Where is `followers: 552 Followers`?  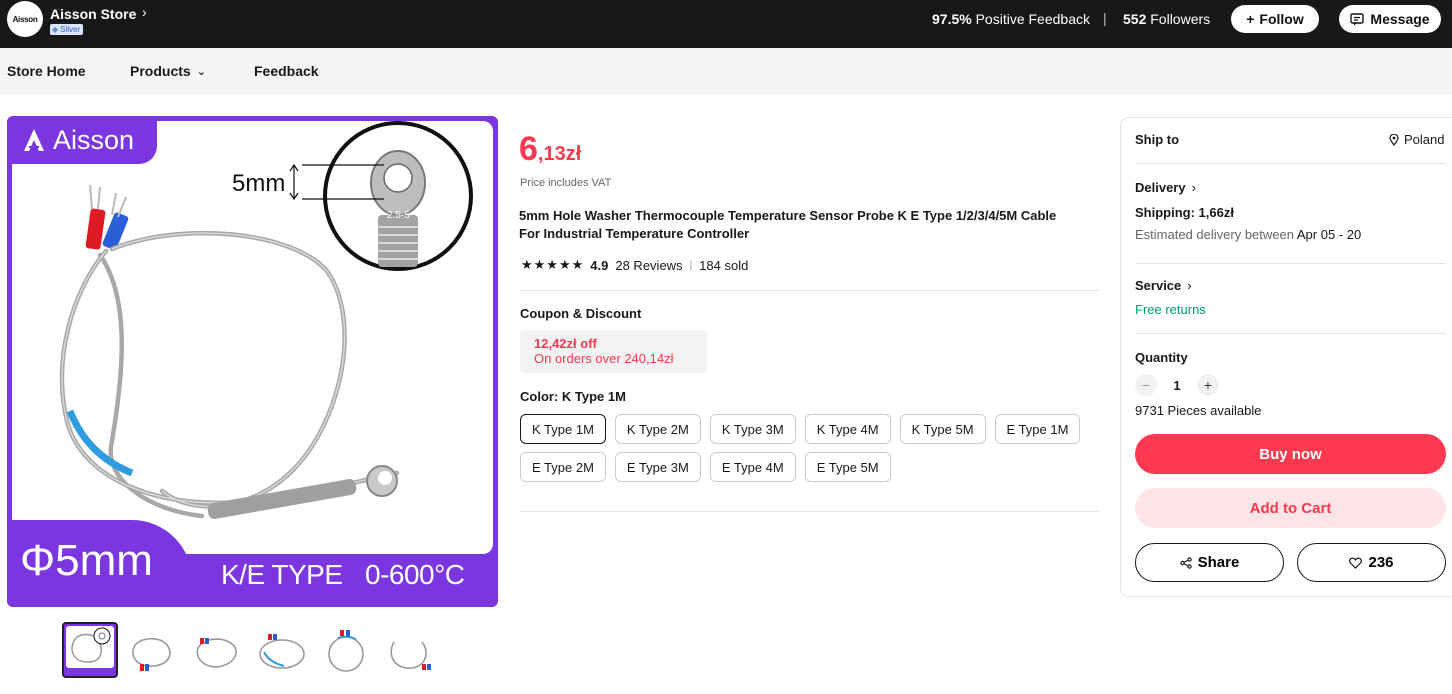
followers: 552 Followers is located at coordinates (1166, 19).